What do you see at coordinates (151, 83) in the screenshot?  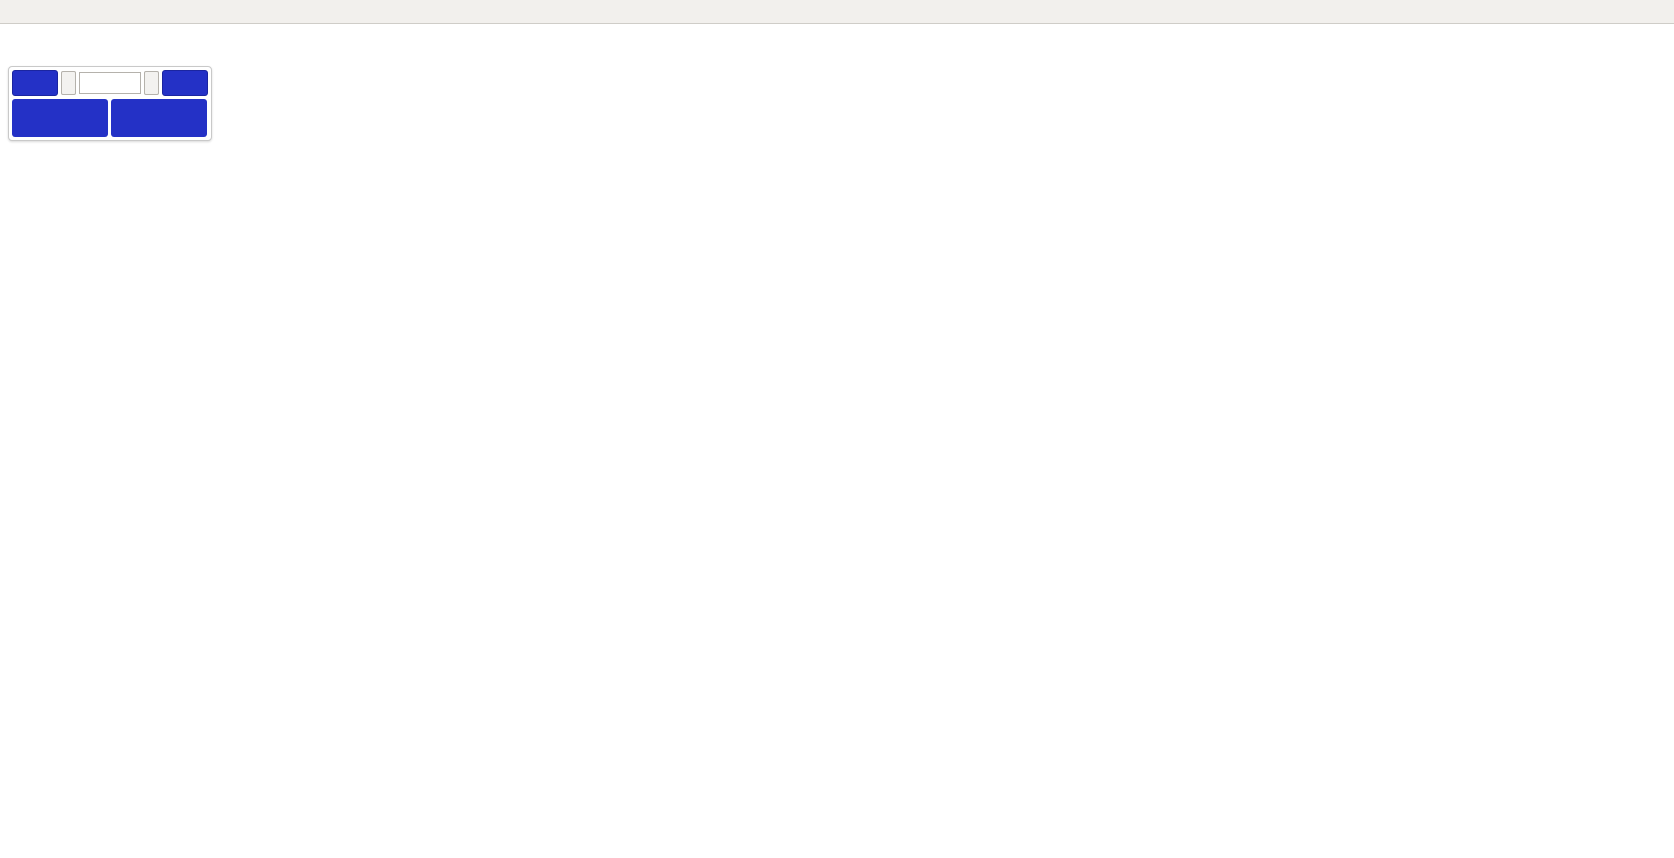 I see `volume-up-button` at bounding box center [151, 83].